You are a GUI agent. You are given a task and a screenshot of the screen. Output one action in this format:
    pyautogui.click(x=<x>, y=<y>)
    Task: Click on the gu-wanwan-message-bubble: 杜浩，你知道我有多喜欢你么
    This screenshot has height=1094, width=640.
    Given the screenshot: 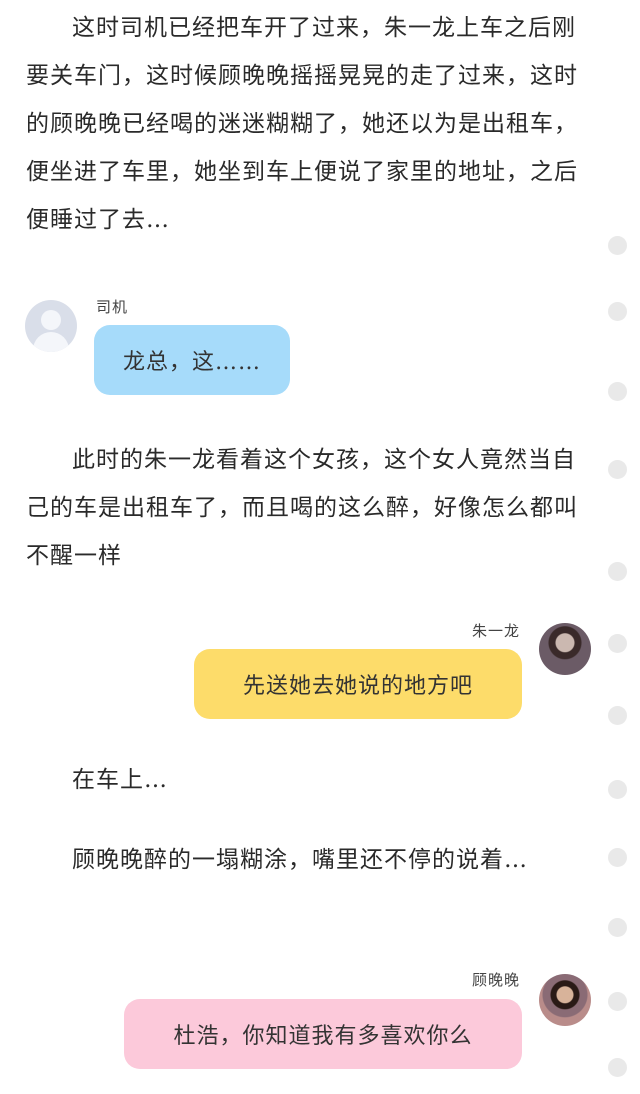 What is the action you would take?
    pyautogui.click(x=323, y=1034)
    